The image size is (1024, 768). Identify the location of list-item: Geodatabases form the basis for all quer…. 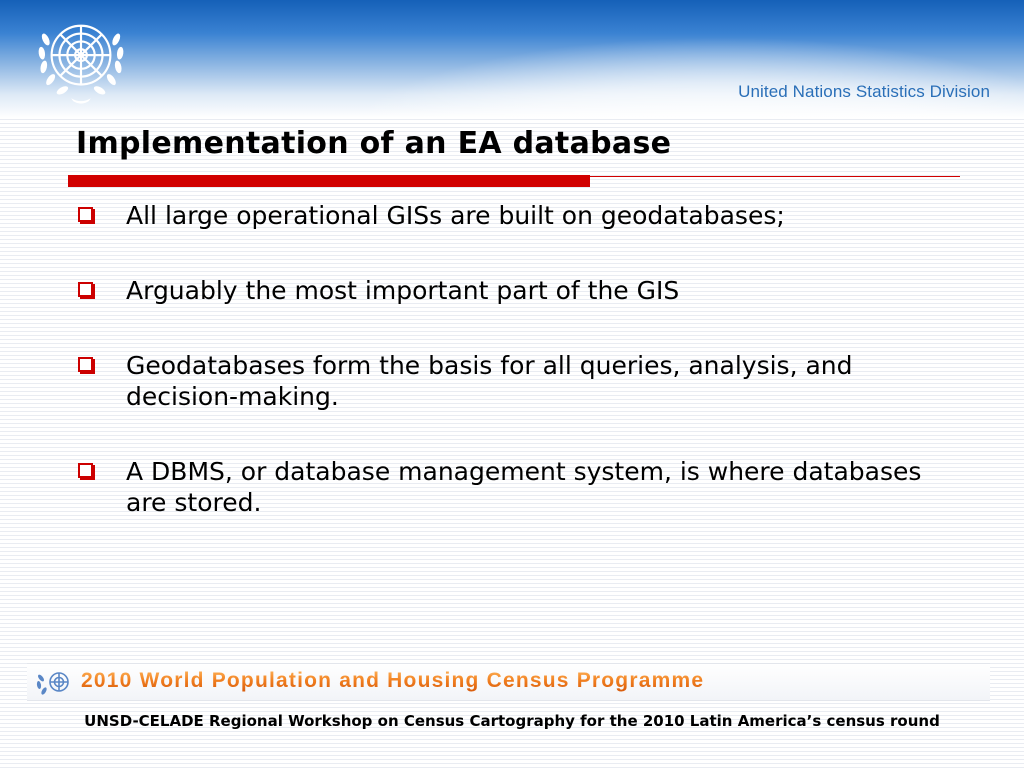
(512, 381).